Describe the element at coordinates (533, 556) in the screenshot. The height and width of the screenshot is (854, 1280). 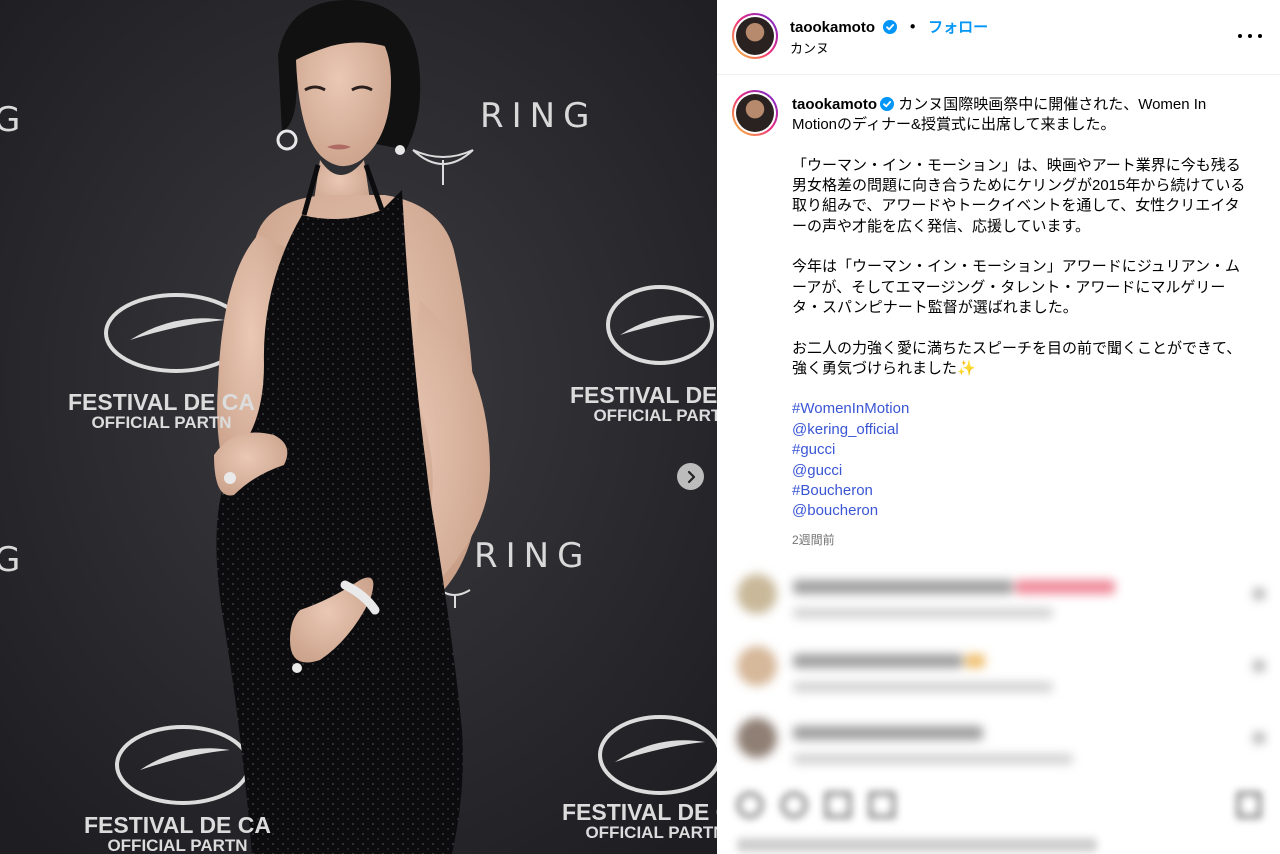
I see `backdrop-brand-text-lower: RING` at that location.